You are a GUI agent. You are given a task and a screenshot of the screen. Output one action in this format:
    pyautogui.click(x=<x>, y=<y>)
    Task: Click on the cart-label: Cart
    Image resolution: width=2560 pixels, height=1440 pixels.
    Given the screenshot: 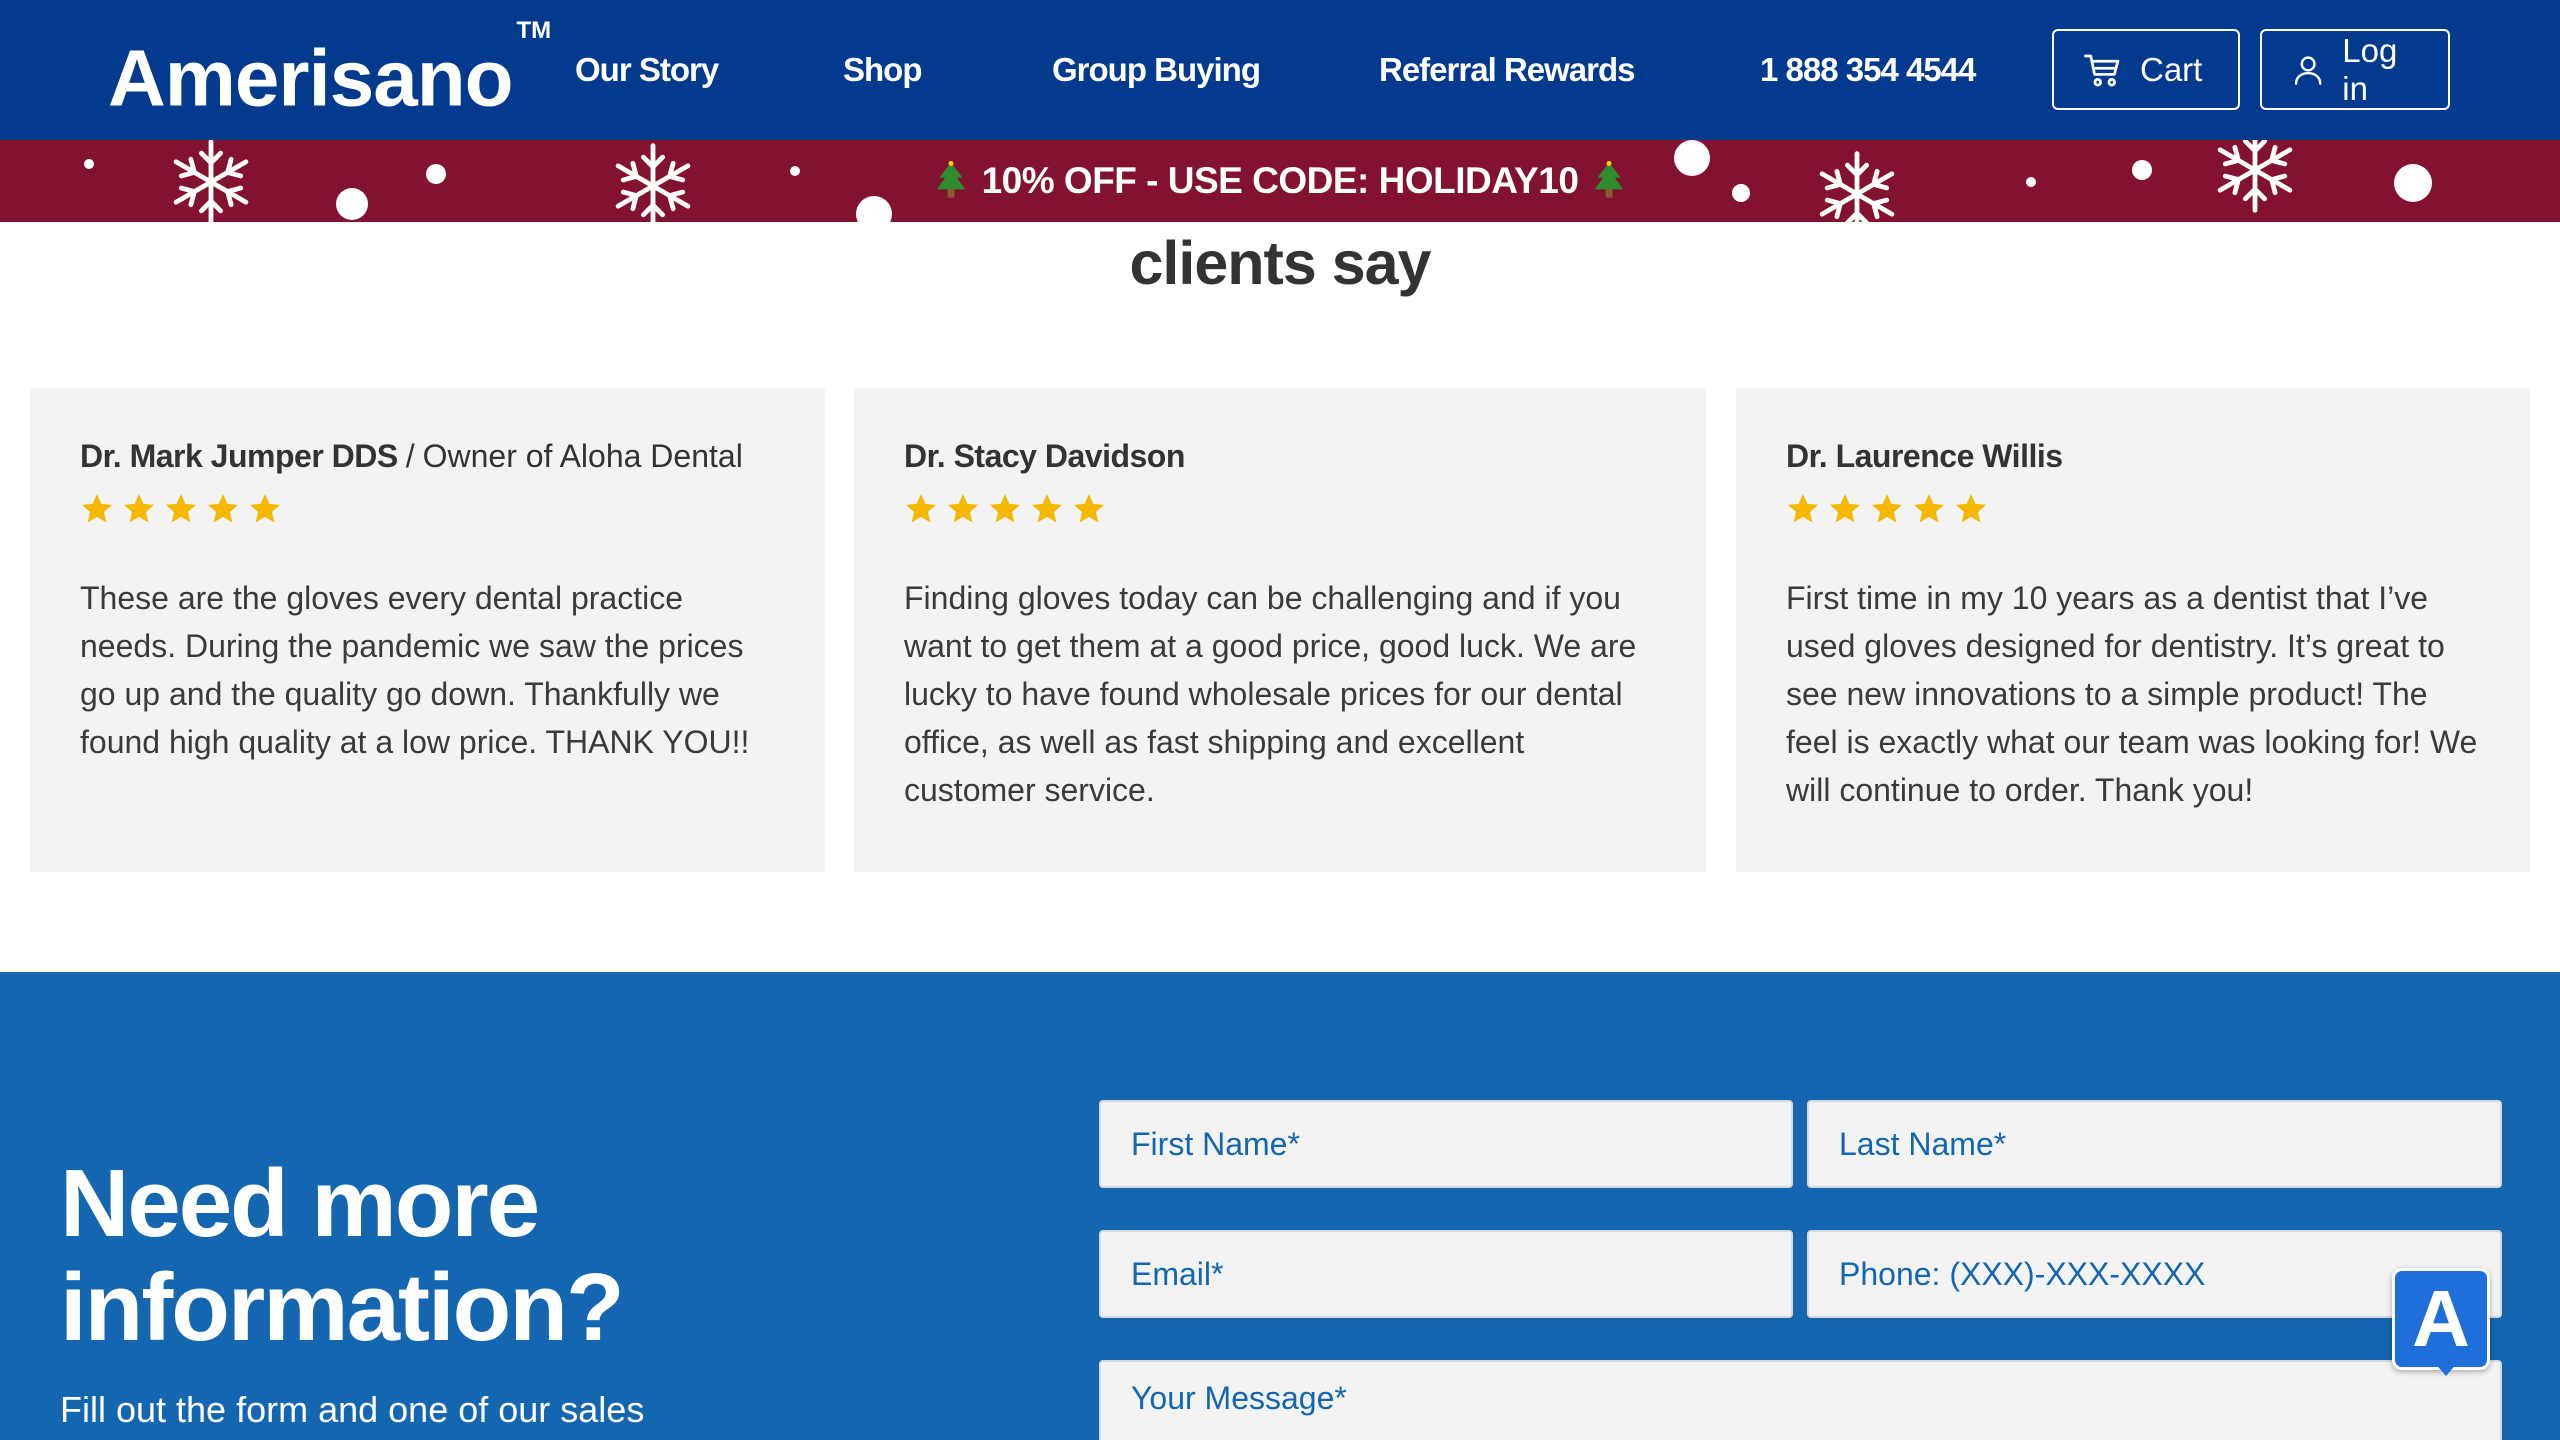 What is the action you would take?
    pyautogui.click(x=2171, y=69)
    